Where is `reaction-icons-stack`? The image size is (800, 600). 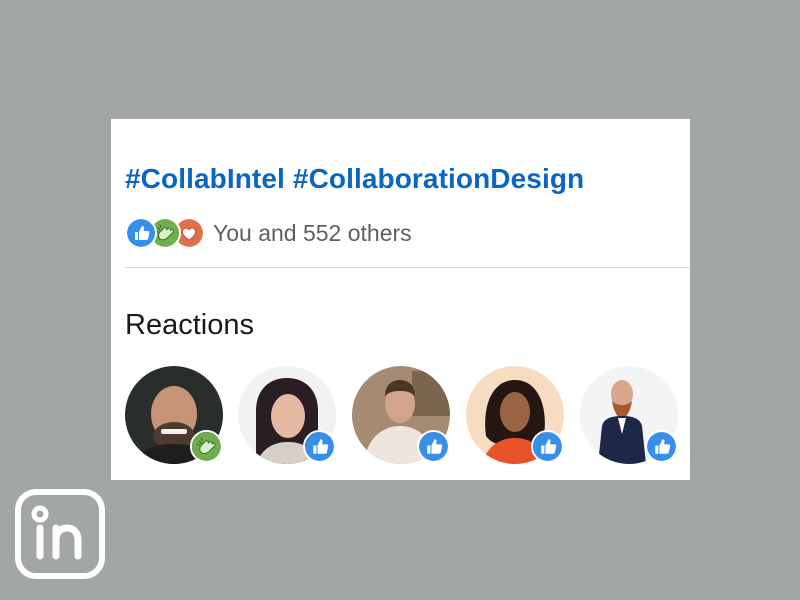 reaction-icons-stack is located at coordinates (165, 233).